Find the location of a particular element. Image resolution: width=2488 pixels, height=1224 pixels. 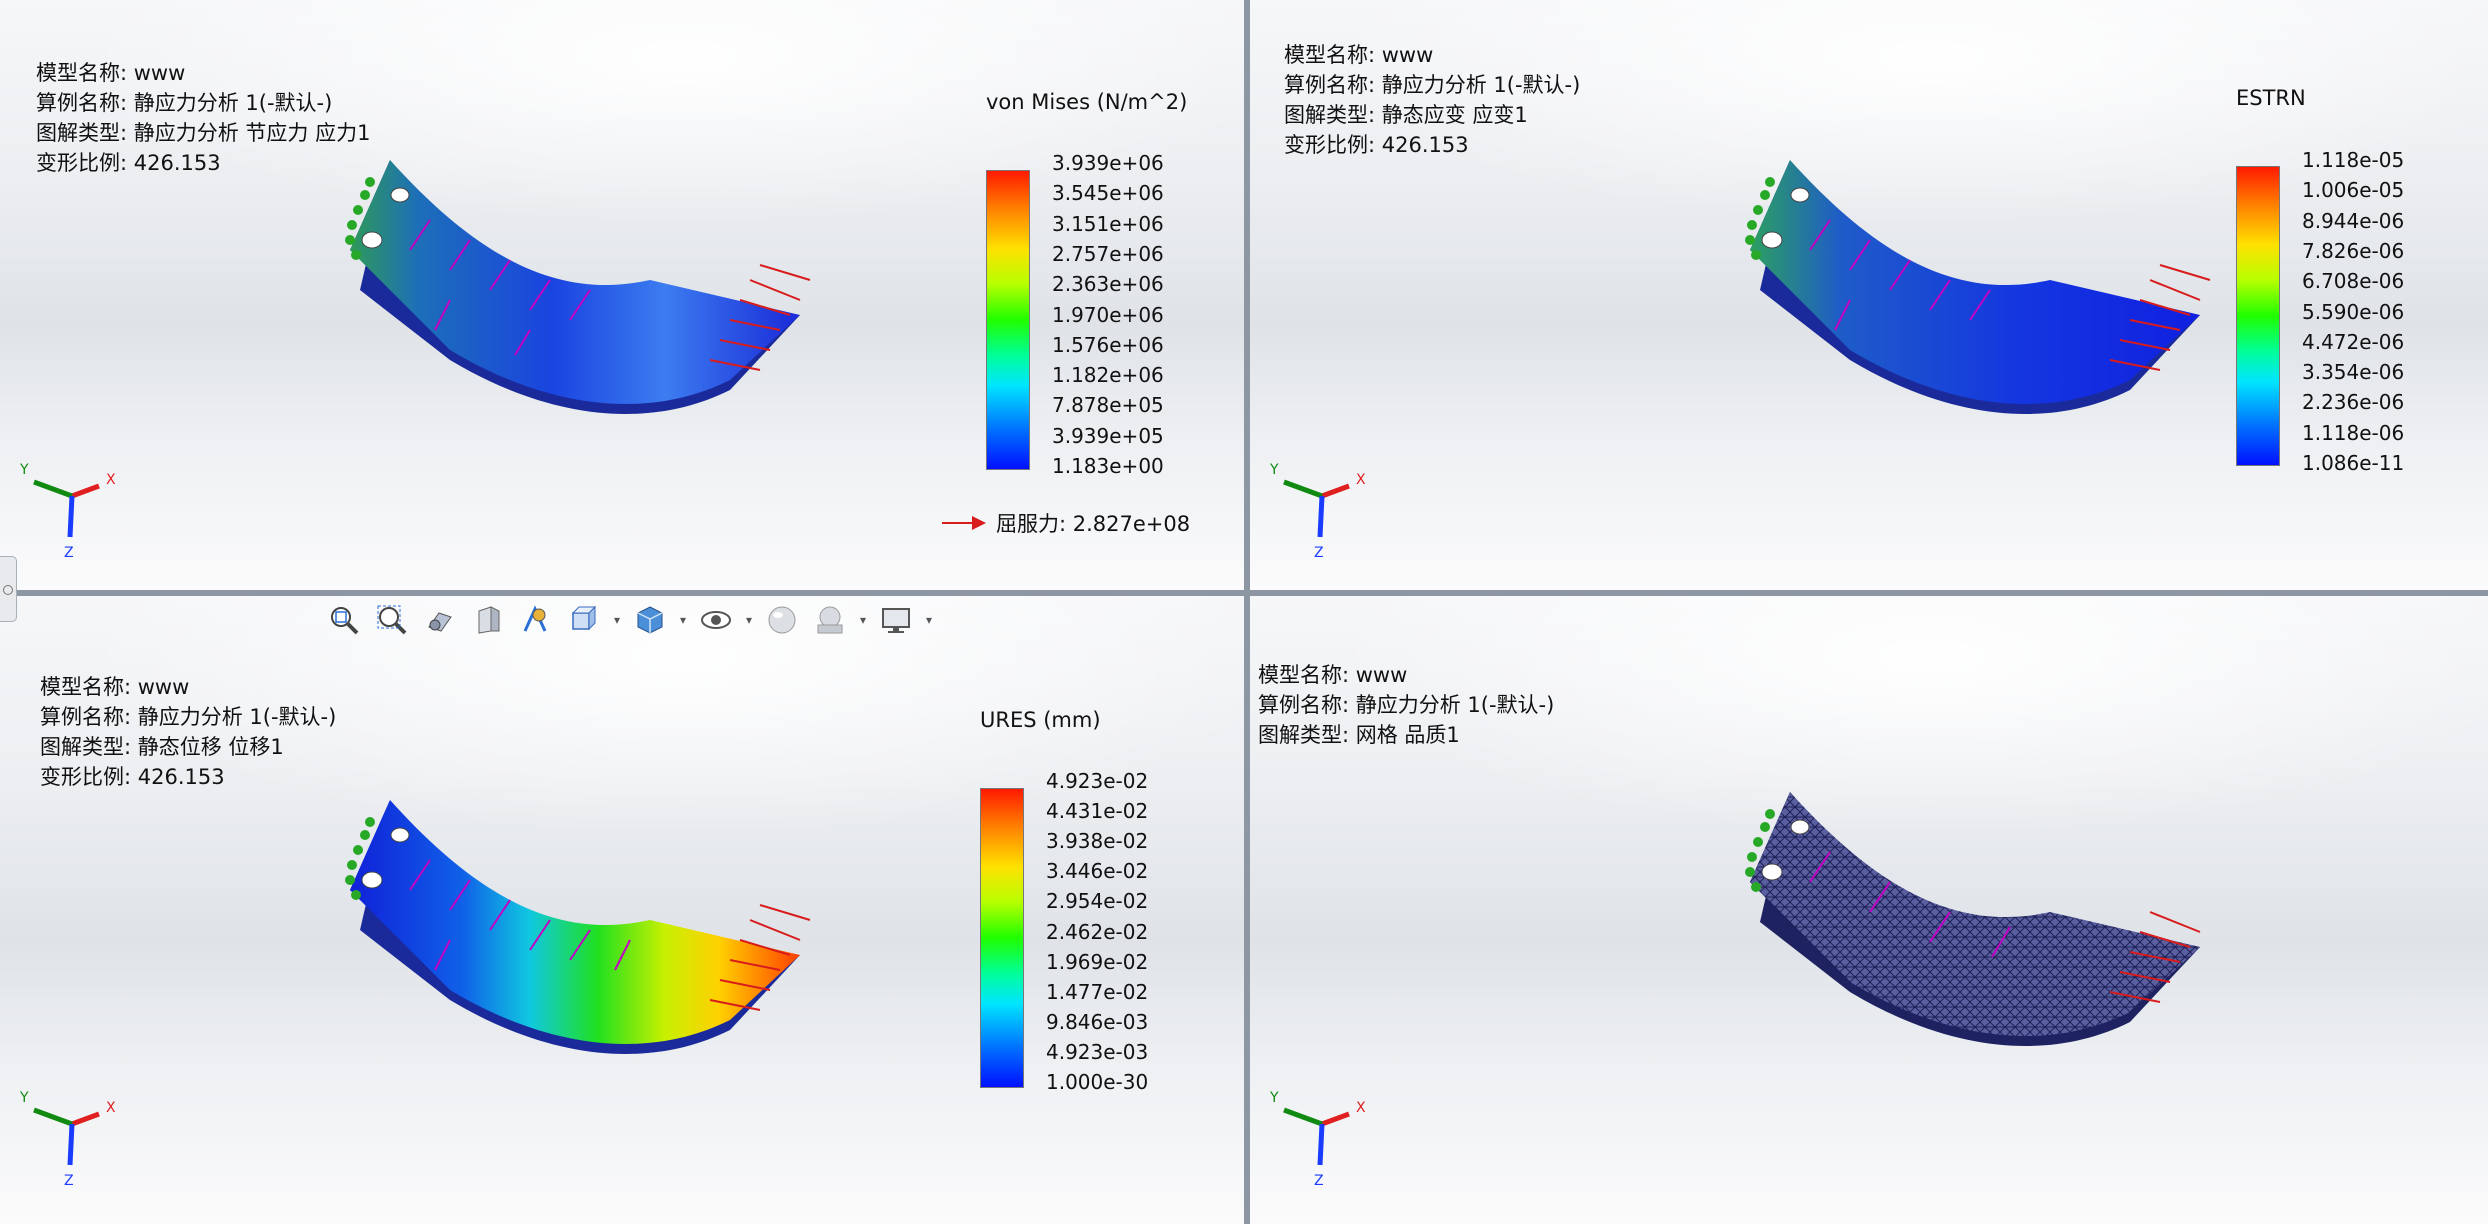

hide-show-dropdown: ▾ is located at coordinates (749, 620).